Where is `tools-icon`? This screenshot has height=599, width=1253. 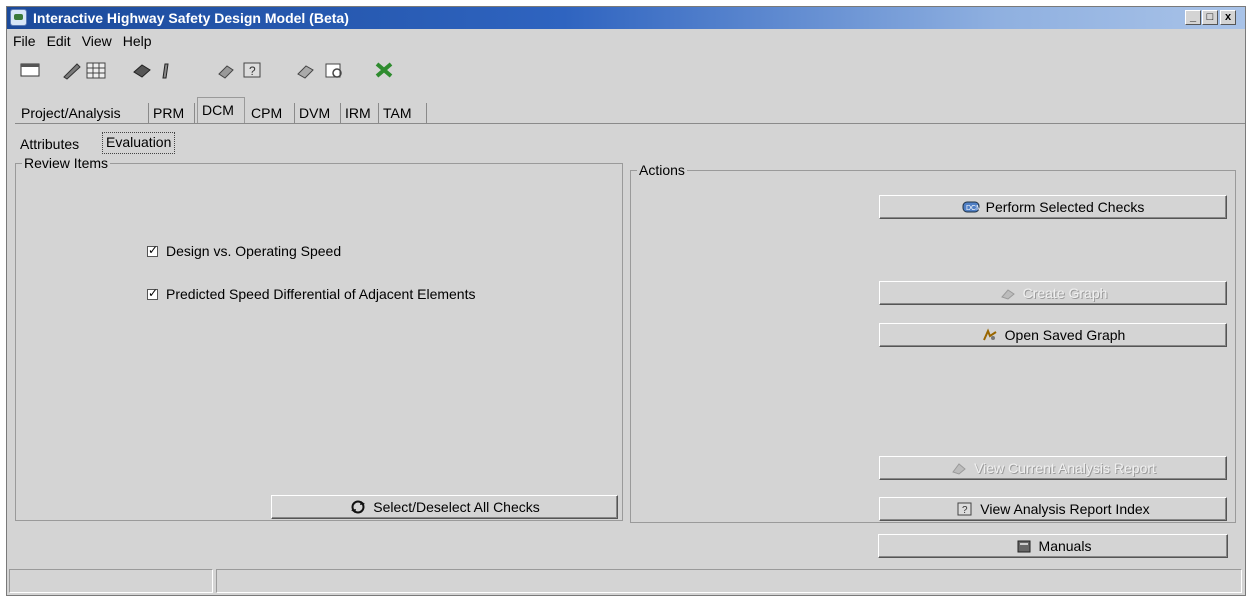
tools-icon is located at coordinates (166, 70).